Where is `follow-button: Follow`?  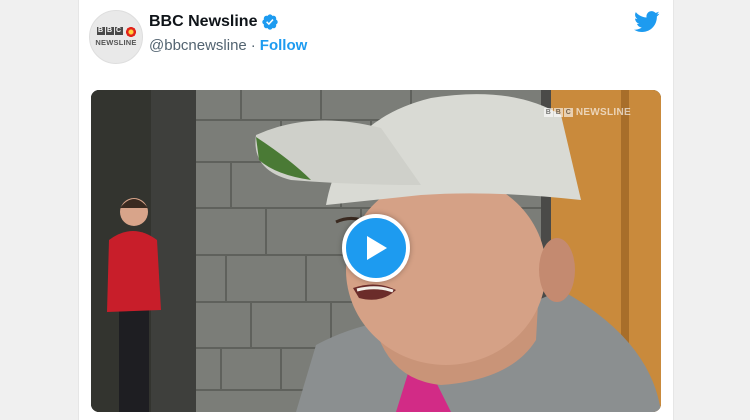 follow-button: Follow is located at coordinates (284, 45).